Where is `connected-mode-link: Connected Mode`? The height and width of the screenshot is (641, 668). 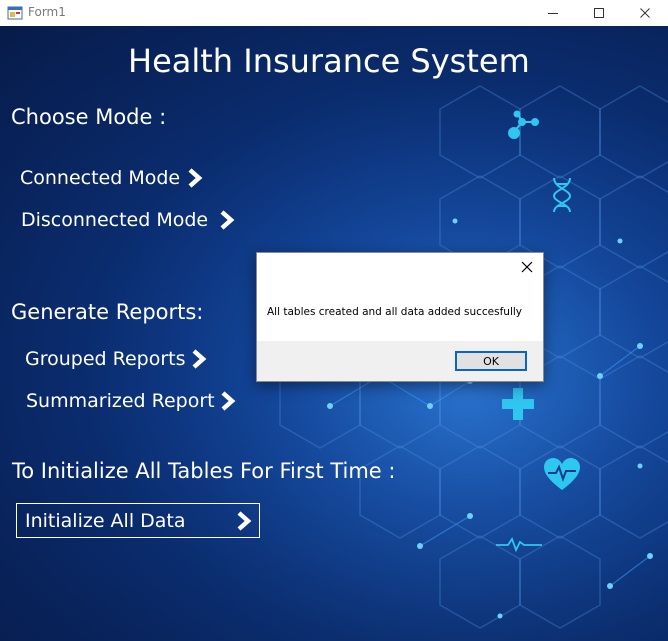
connected-mode-link: Connected Mode is located at coordinates (112, 178).